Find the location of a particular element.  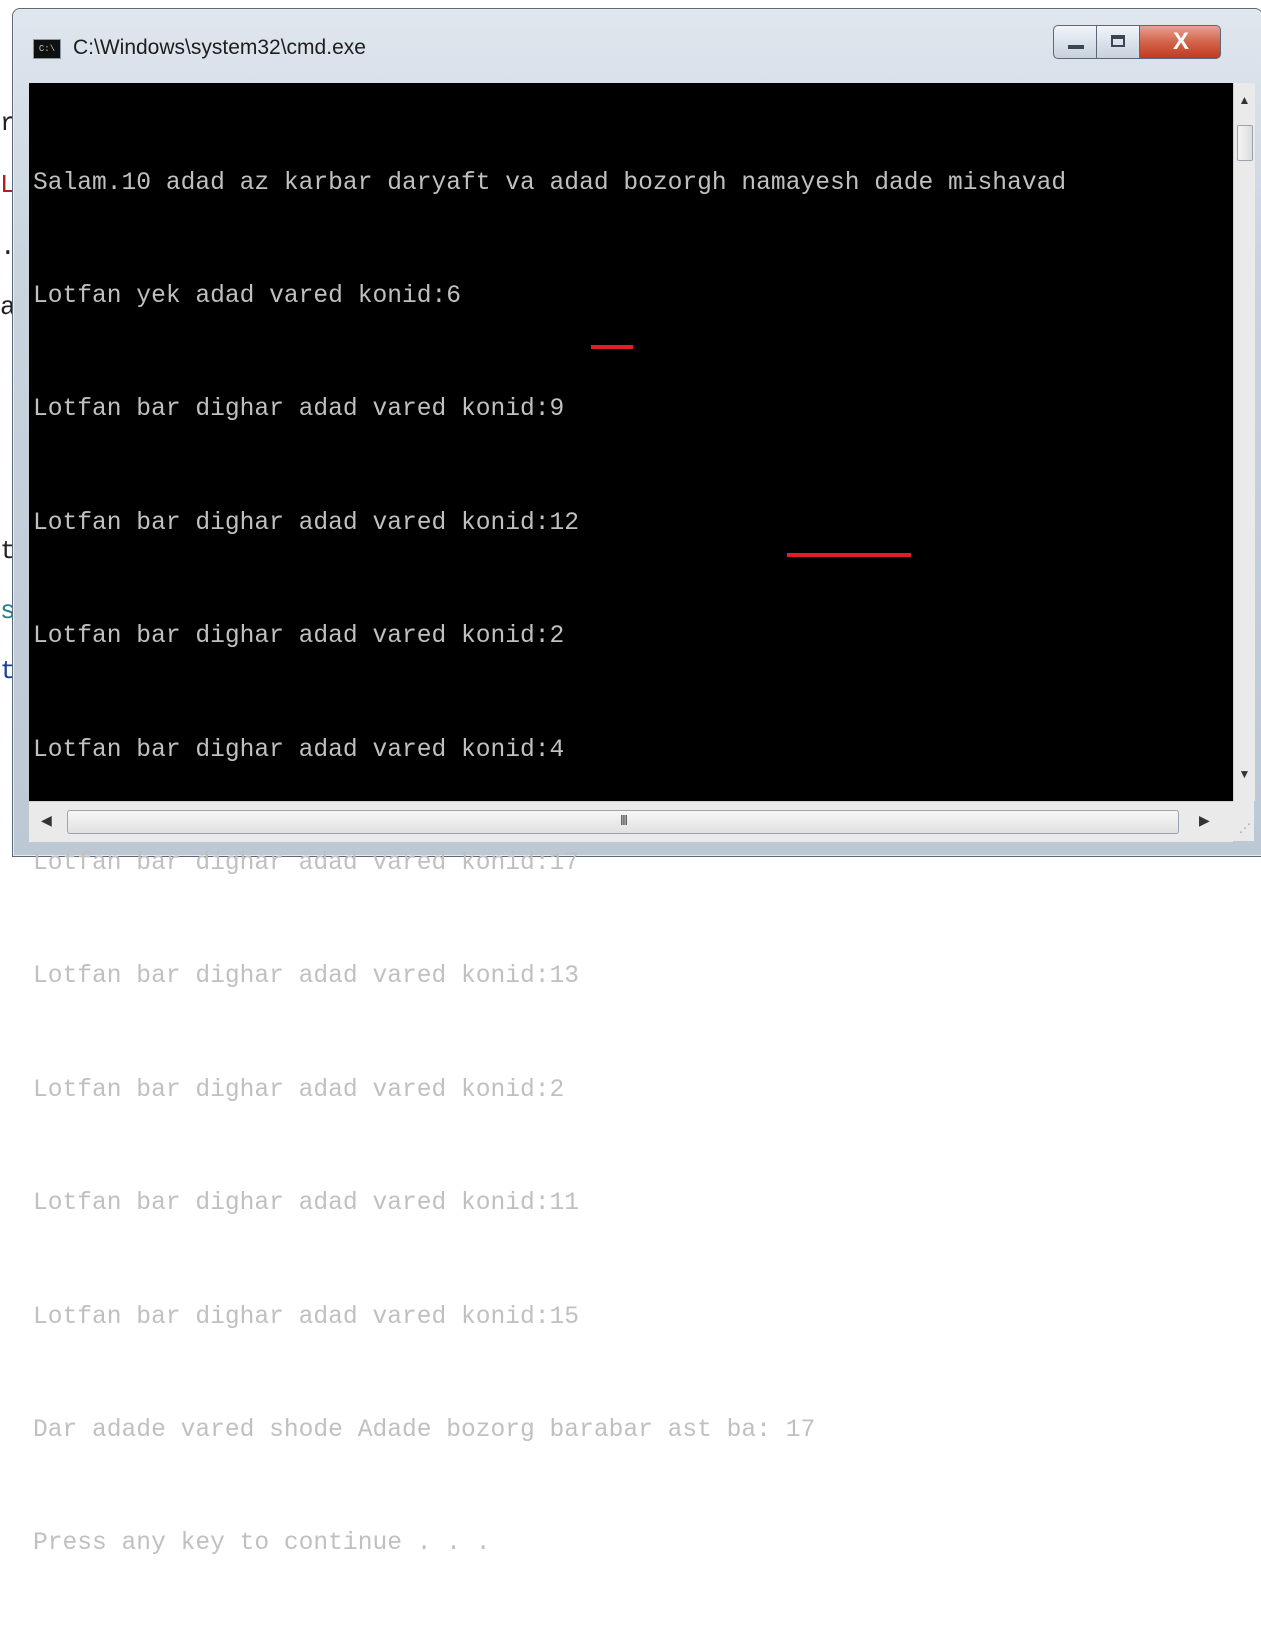

vertical-scroll-thumb is located at coordinates (1245, 143).